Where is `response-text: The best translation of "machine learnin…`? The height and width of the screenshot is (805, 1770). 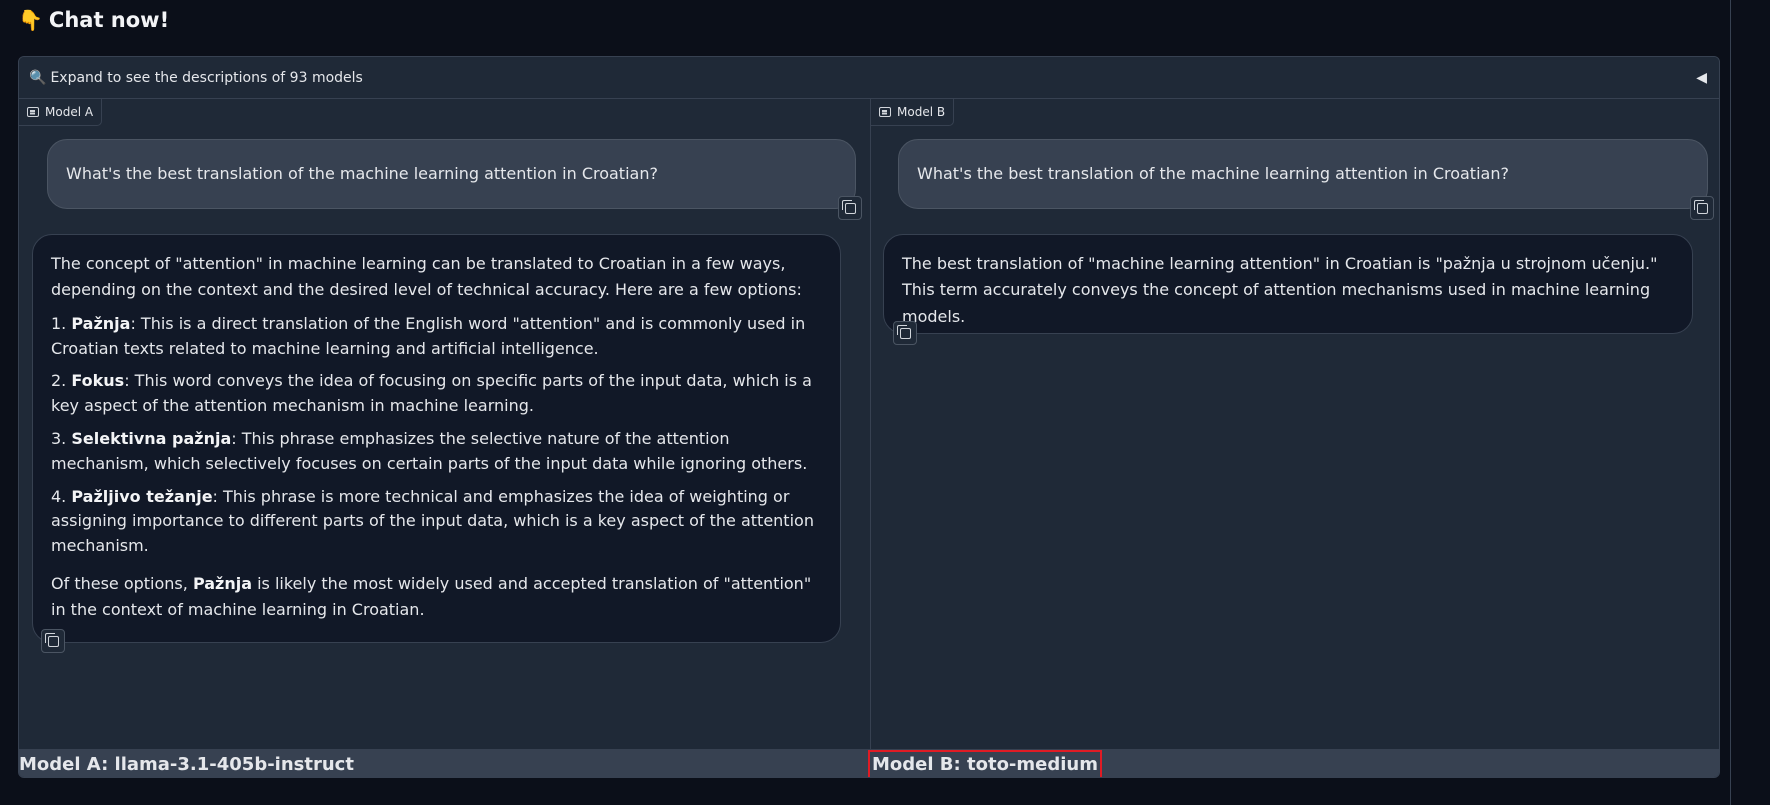
response-text: The best translation of "machine learnin… is located at coordinates (1280, 290).